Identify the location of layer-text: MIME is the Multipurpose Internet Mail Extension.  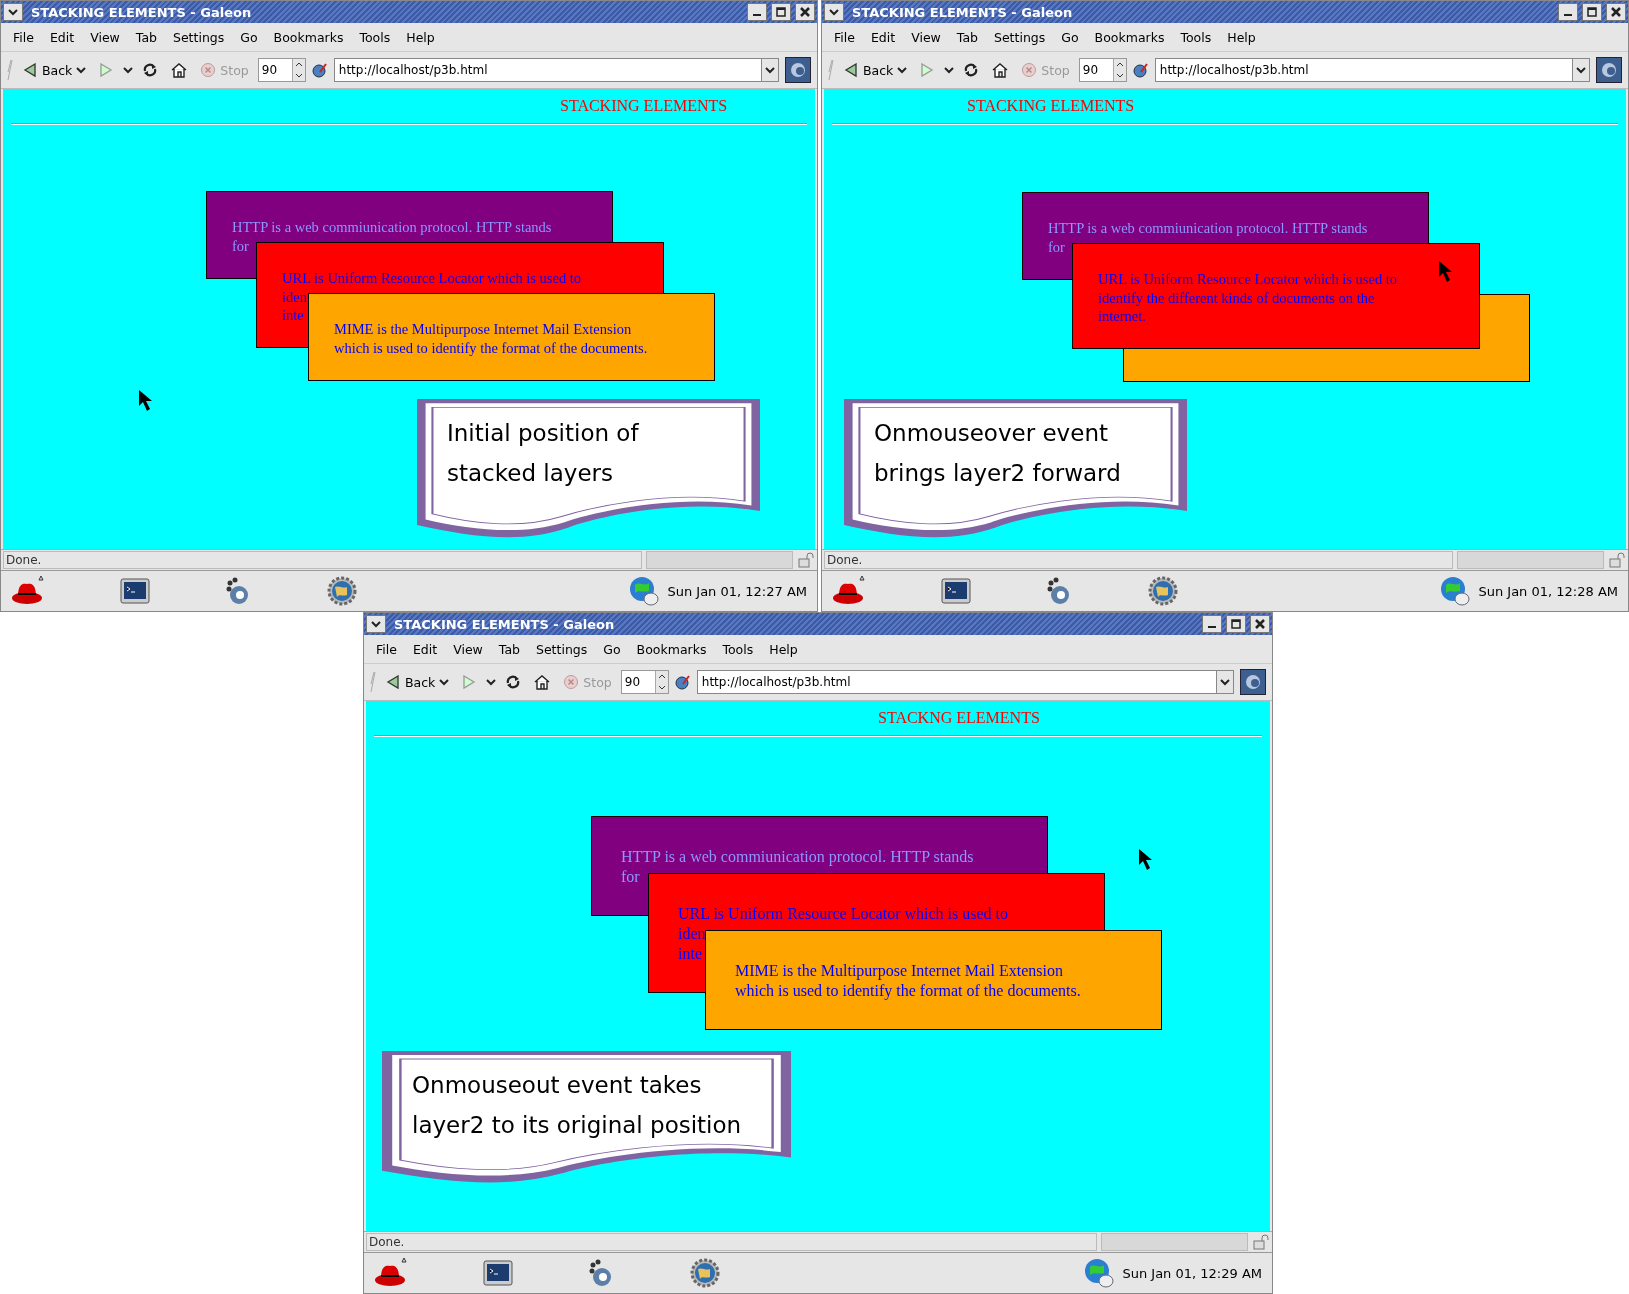
(483, 329).